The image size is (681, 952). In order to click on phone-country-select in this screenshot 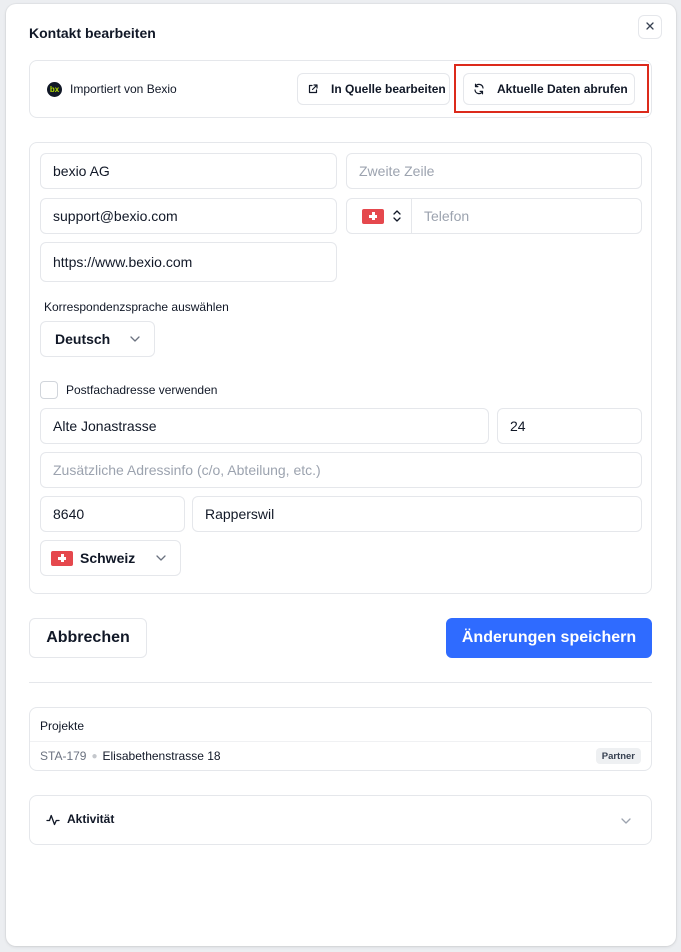, I will do `click(379, 216)`.